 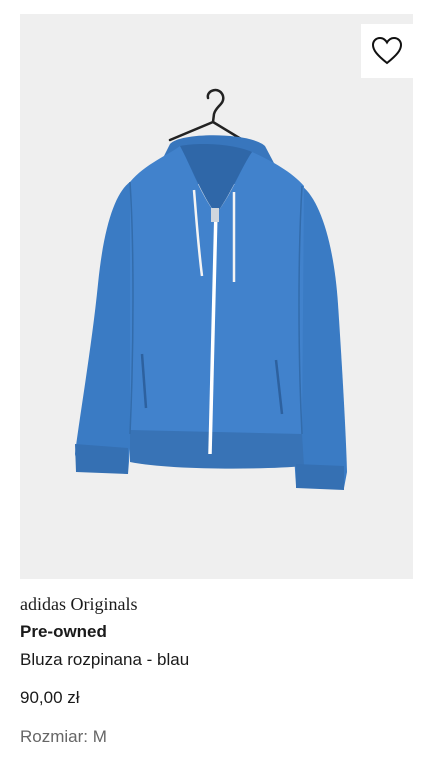 I want to click on wishlist-button, so click(x=387, y=51).